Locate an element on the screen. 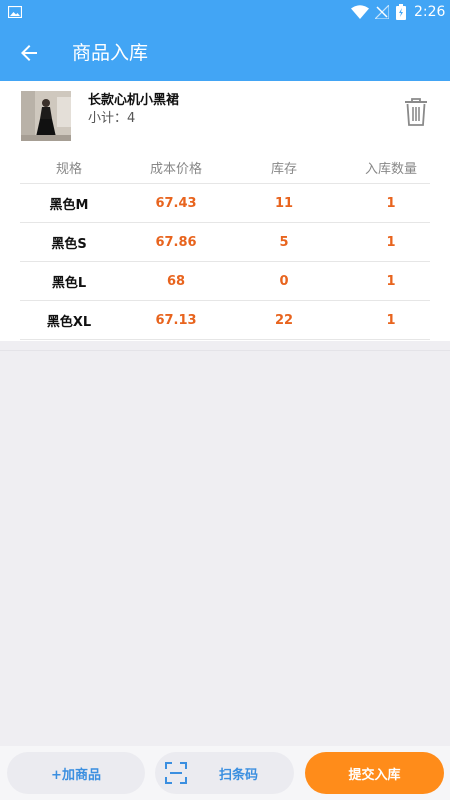  battery-charging-icon is located at coordinates (401, 12).